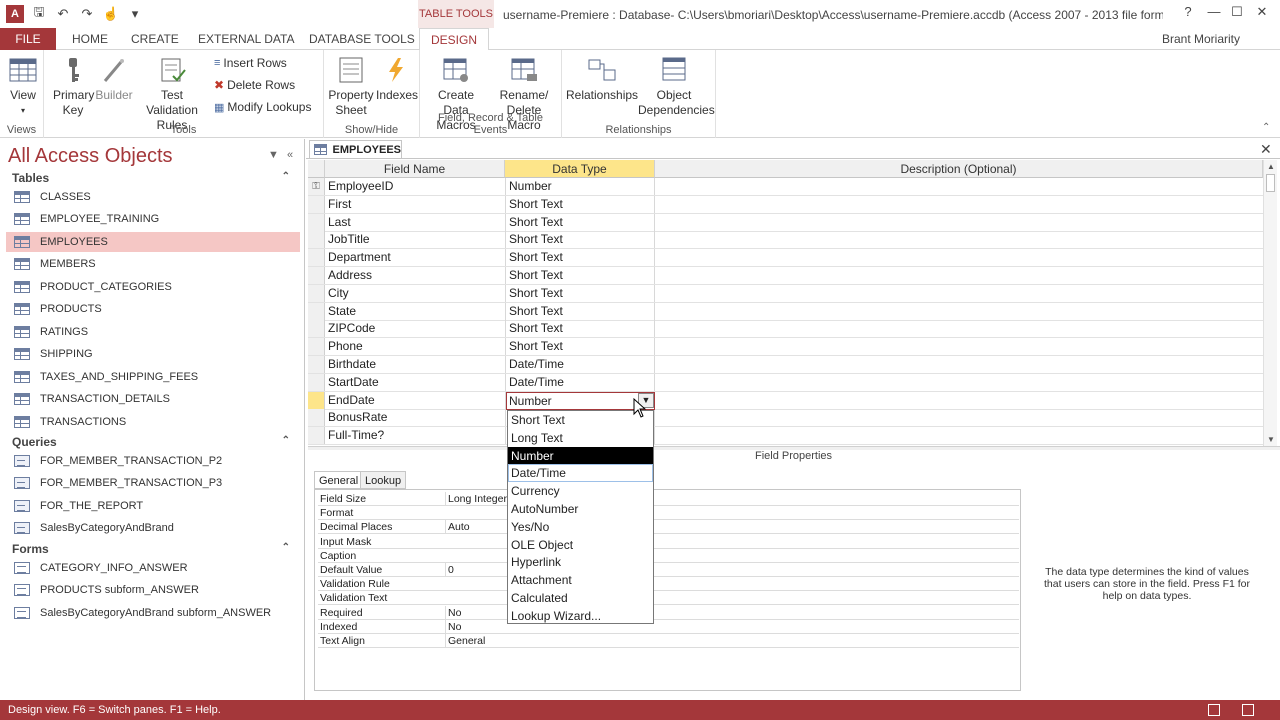 The image size is (1280, 720). Describe the element at coordinates (416, 311) in the screenshot. I see `field-name-cell: State` at that location.